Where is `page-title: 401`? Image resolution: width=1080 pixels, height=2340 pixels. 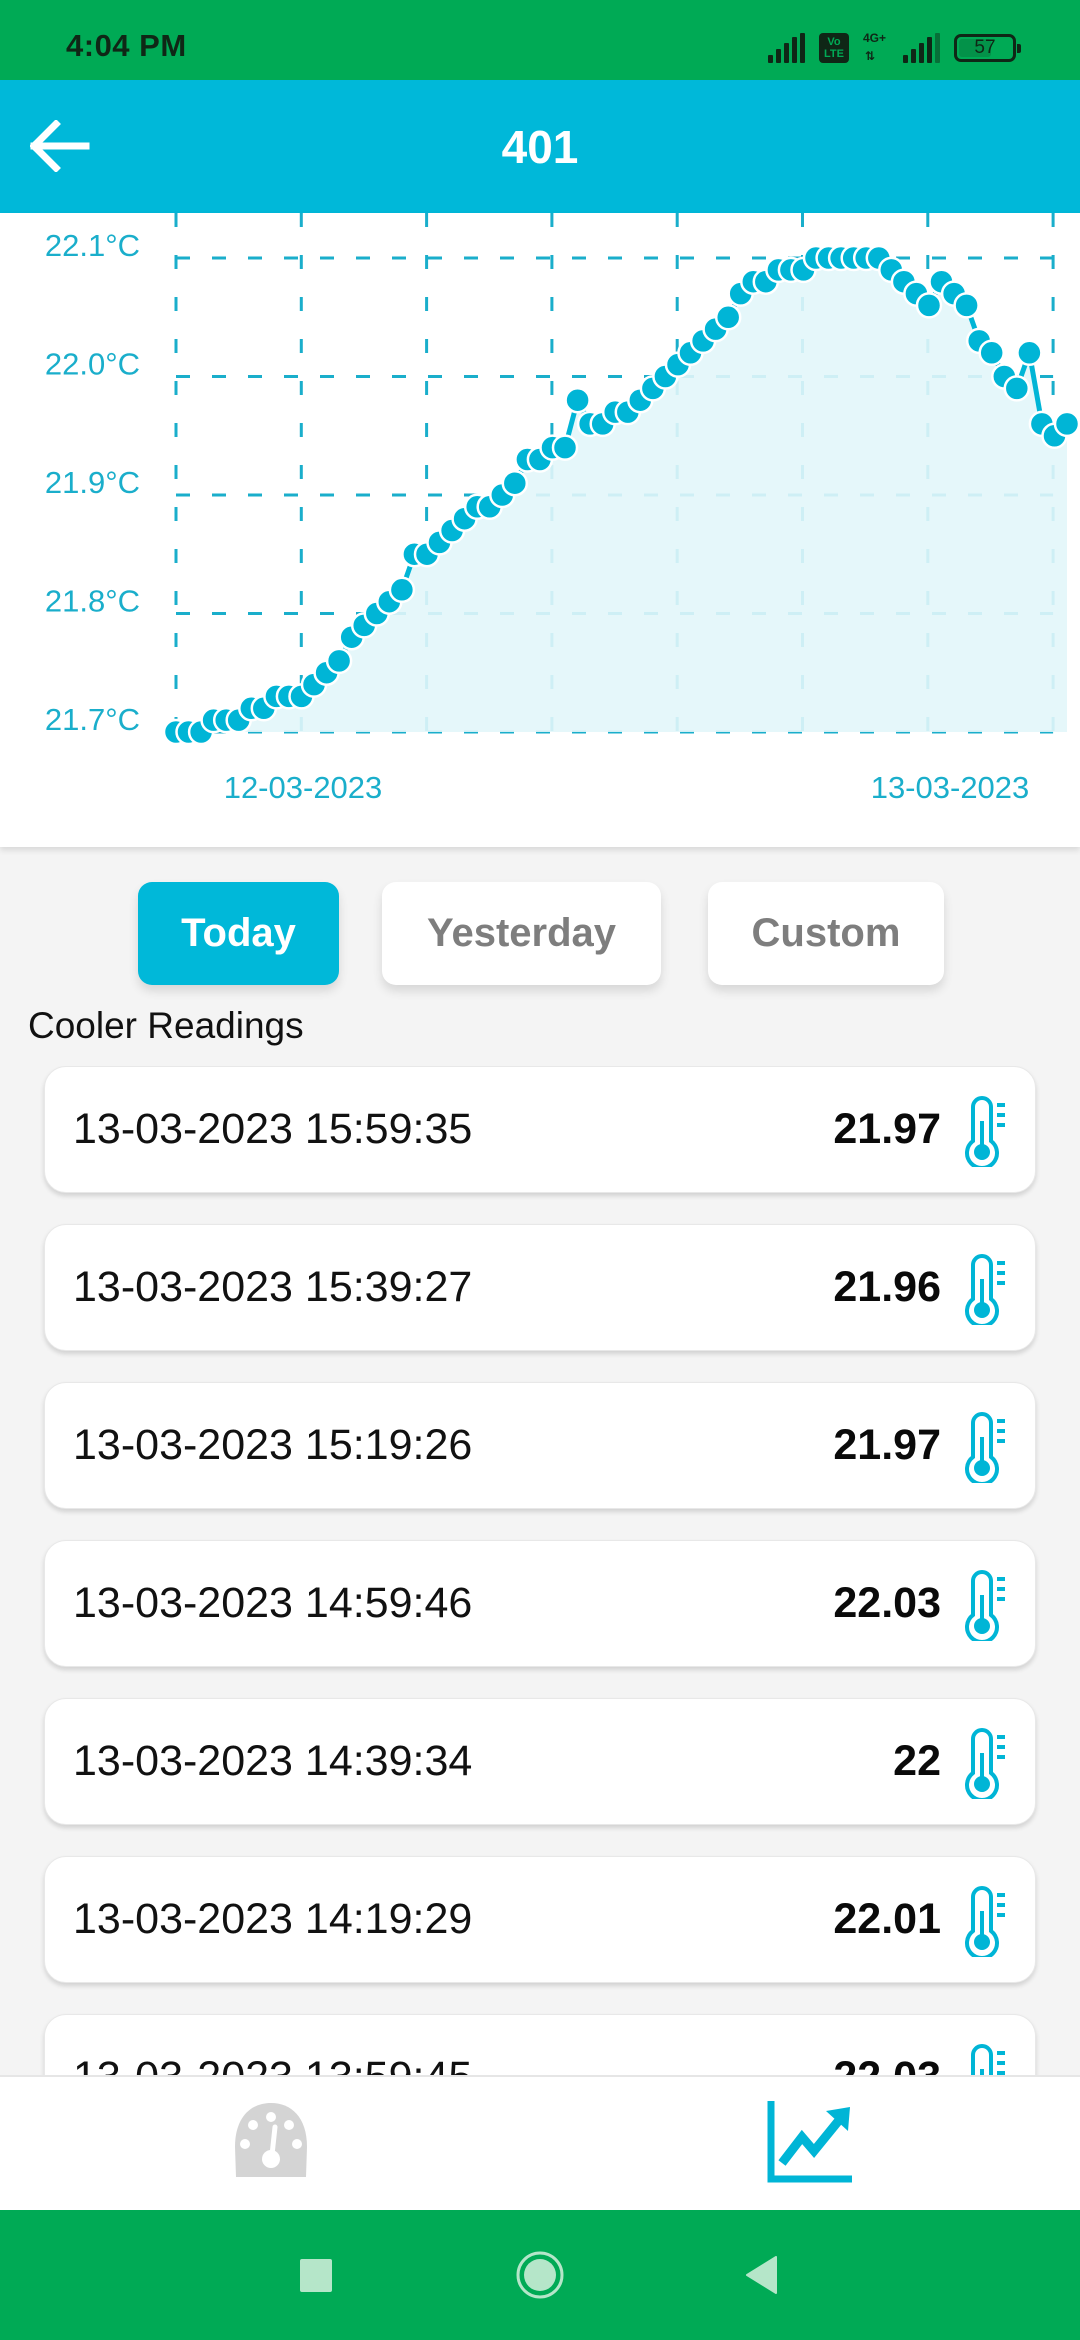
page-title: 401 is located at coordinates (540, 147).